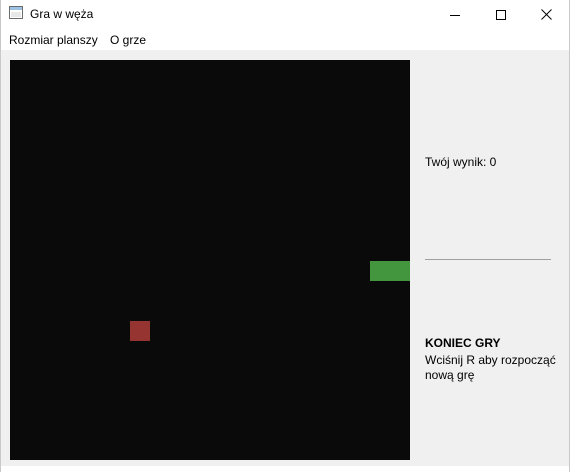 This screenshot has width=570, height=472. What do you see at coordinates (463, 343) in the screenshot?
I see `game-over-title: KONIEC GRY` at bounding box center [463, 343].